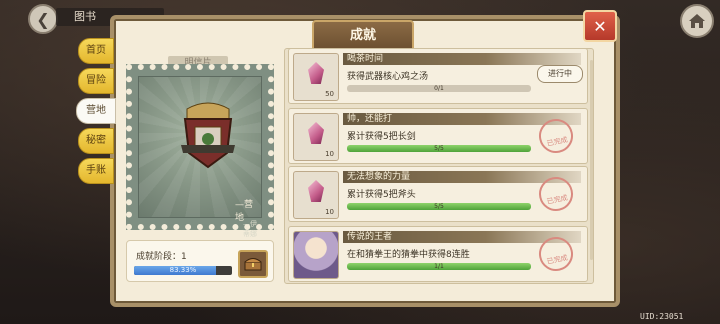 This screenshot has width=720, height=324. I want to click on achievement-progress-text: 0/1, so click(439, 88).